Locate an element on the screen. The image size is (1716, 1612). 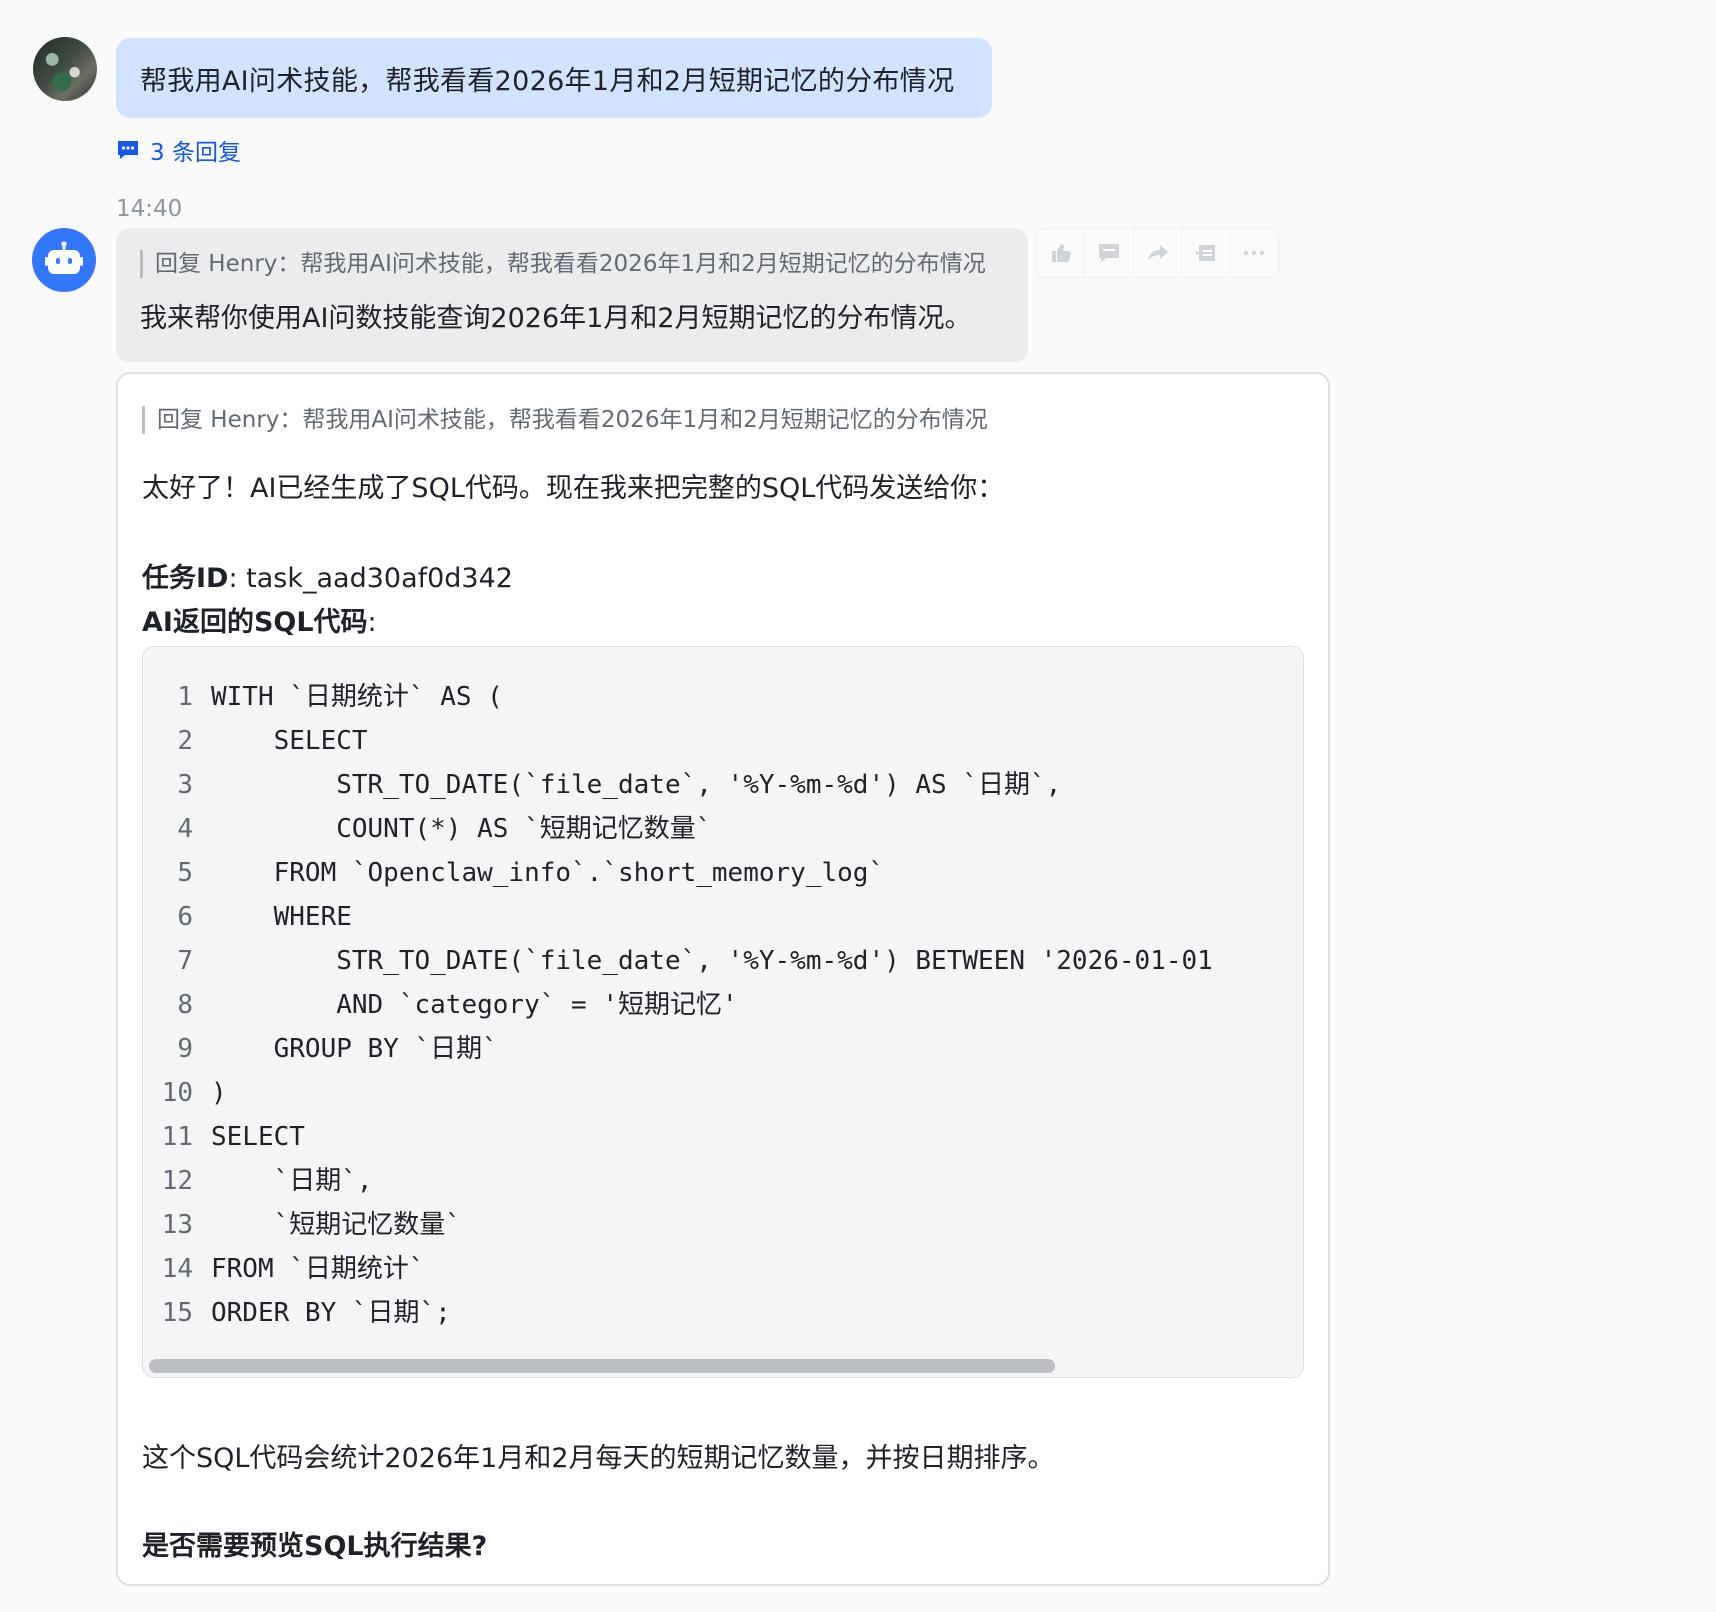
thumbs-up-icon is located at coordinates (1061, 253).